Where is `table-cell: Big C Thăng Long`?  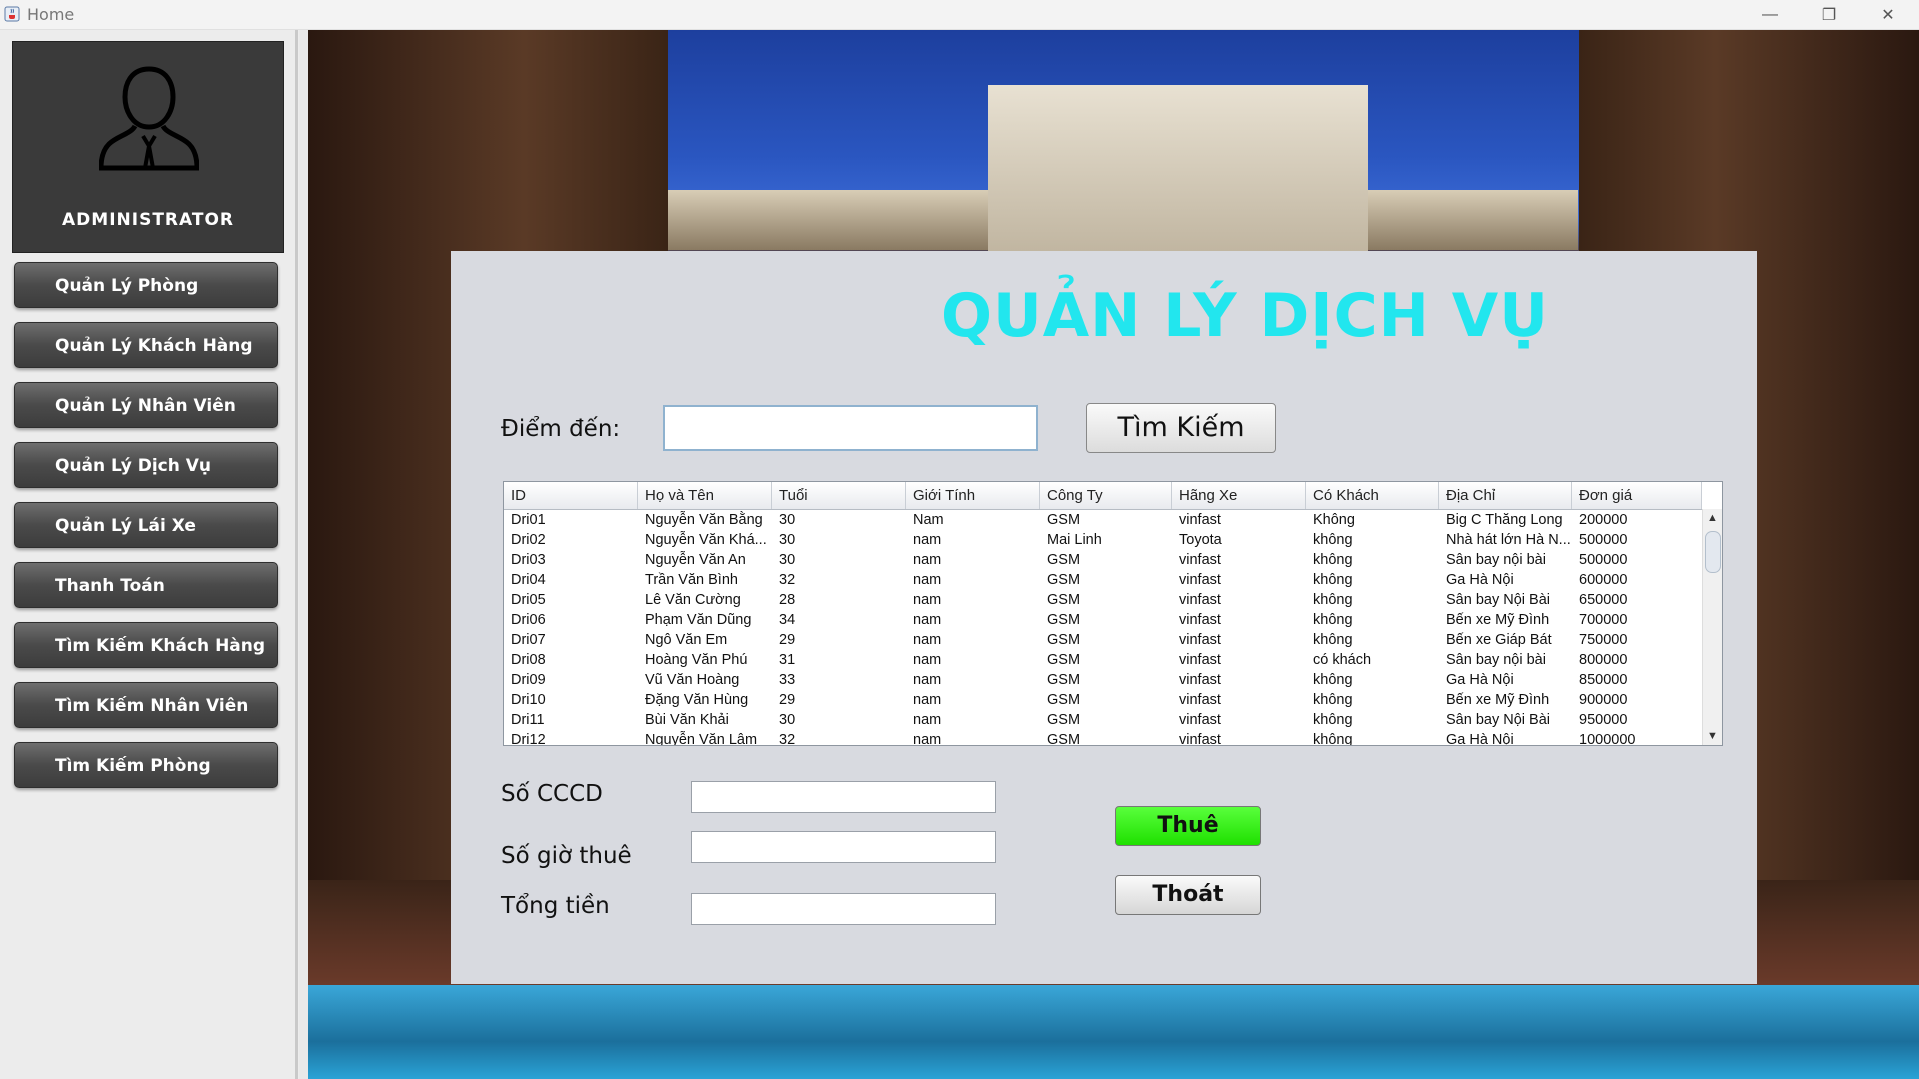 table-cell: Big C Thăng Long is located at coordinates (1504, 520).